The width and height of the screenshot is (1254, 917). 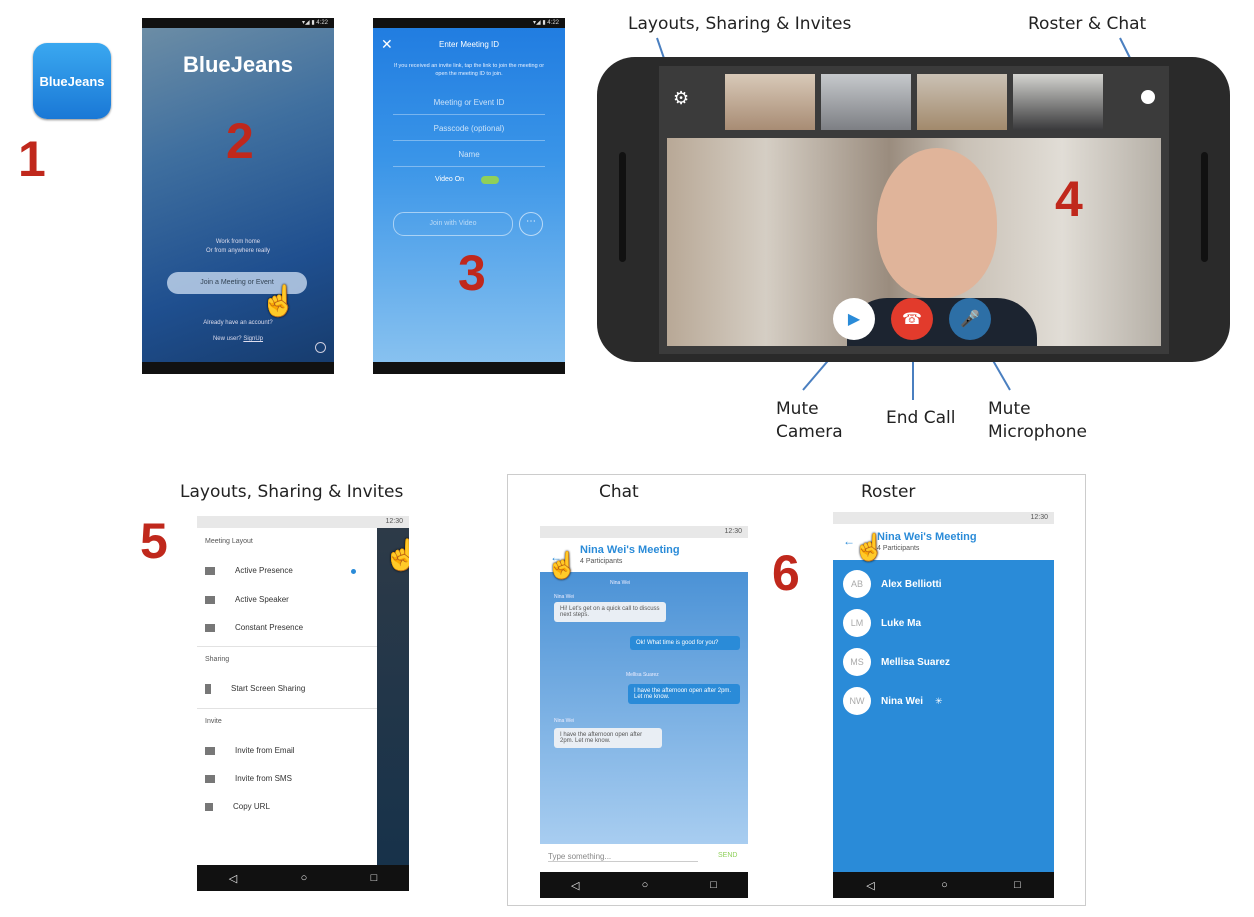 What do you see at coordinates (927, 537) in the screenshot?
I see `meeting-title: Nina Wei's Meeting` at bounding box center [927, 537].